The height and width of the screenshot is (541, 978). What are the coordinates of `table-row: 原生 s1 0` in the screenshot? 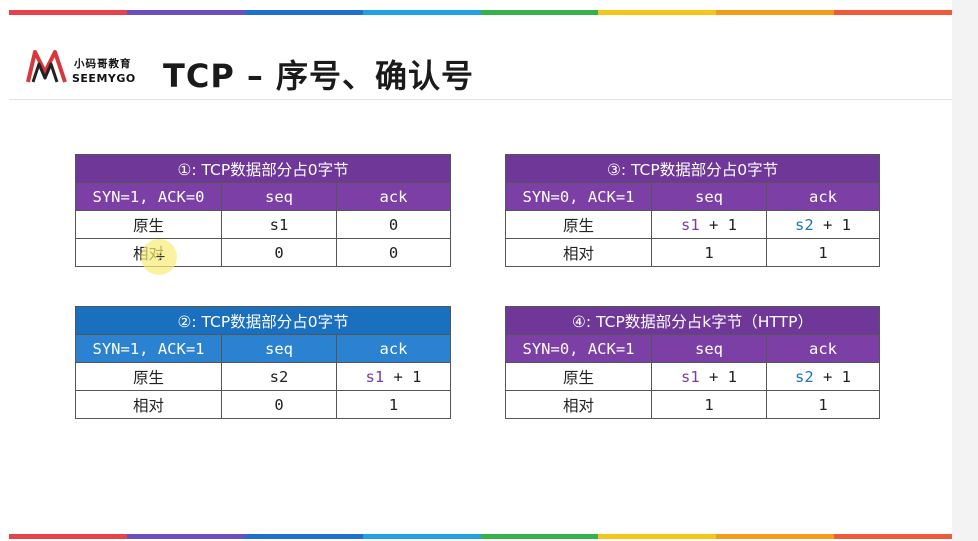 It's located at (263, 224).